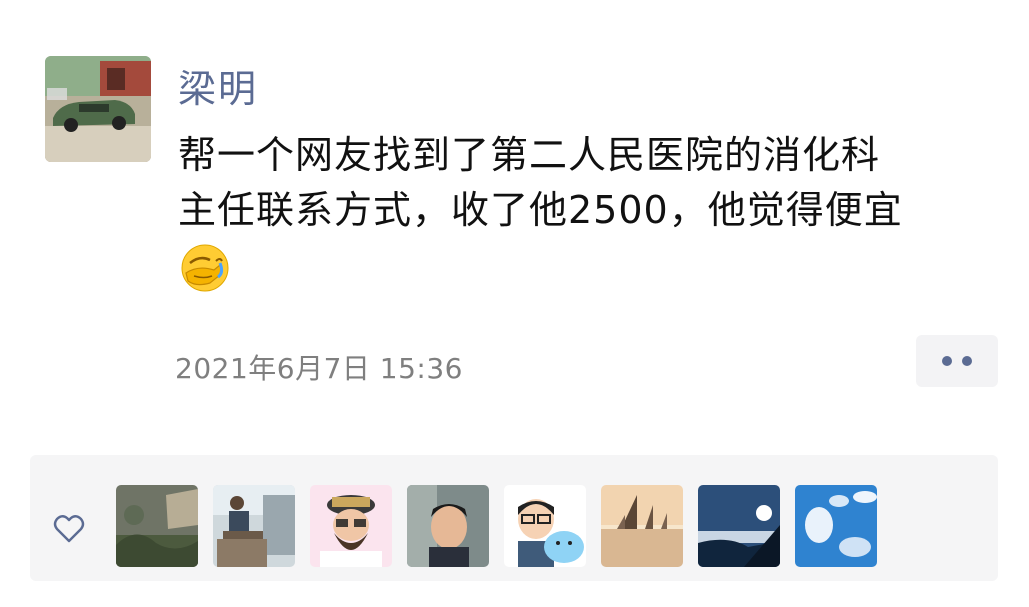 This screenshot has height=607, width=1029. I want to click on author-name: 梁明, so click(218, 89).